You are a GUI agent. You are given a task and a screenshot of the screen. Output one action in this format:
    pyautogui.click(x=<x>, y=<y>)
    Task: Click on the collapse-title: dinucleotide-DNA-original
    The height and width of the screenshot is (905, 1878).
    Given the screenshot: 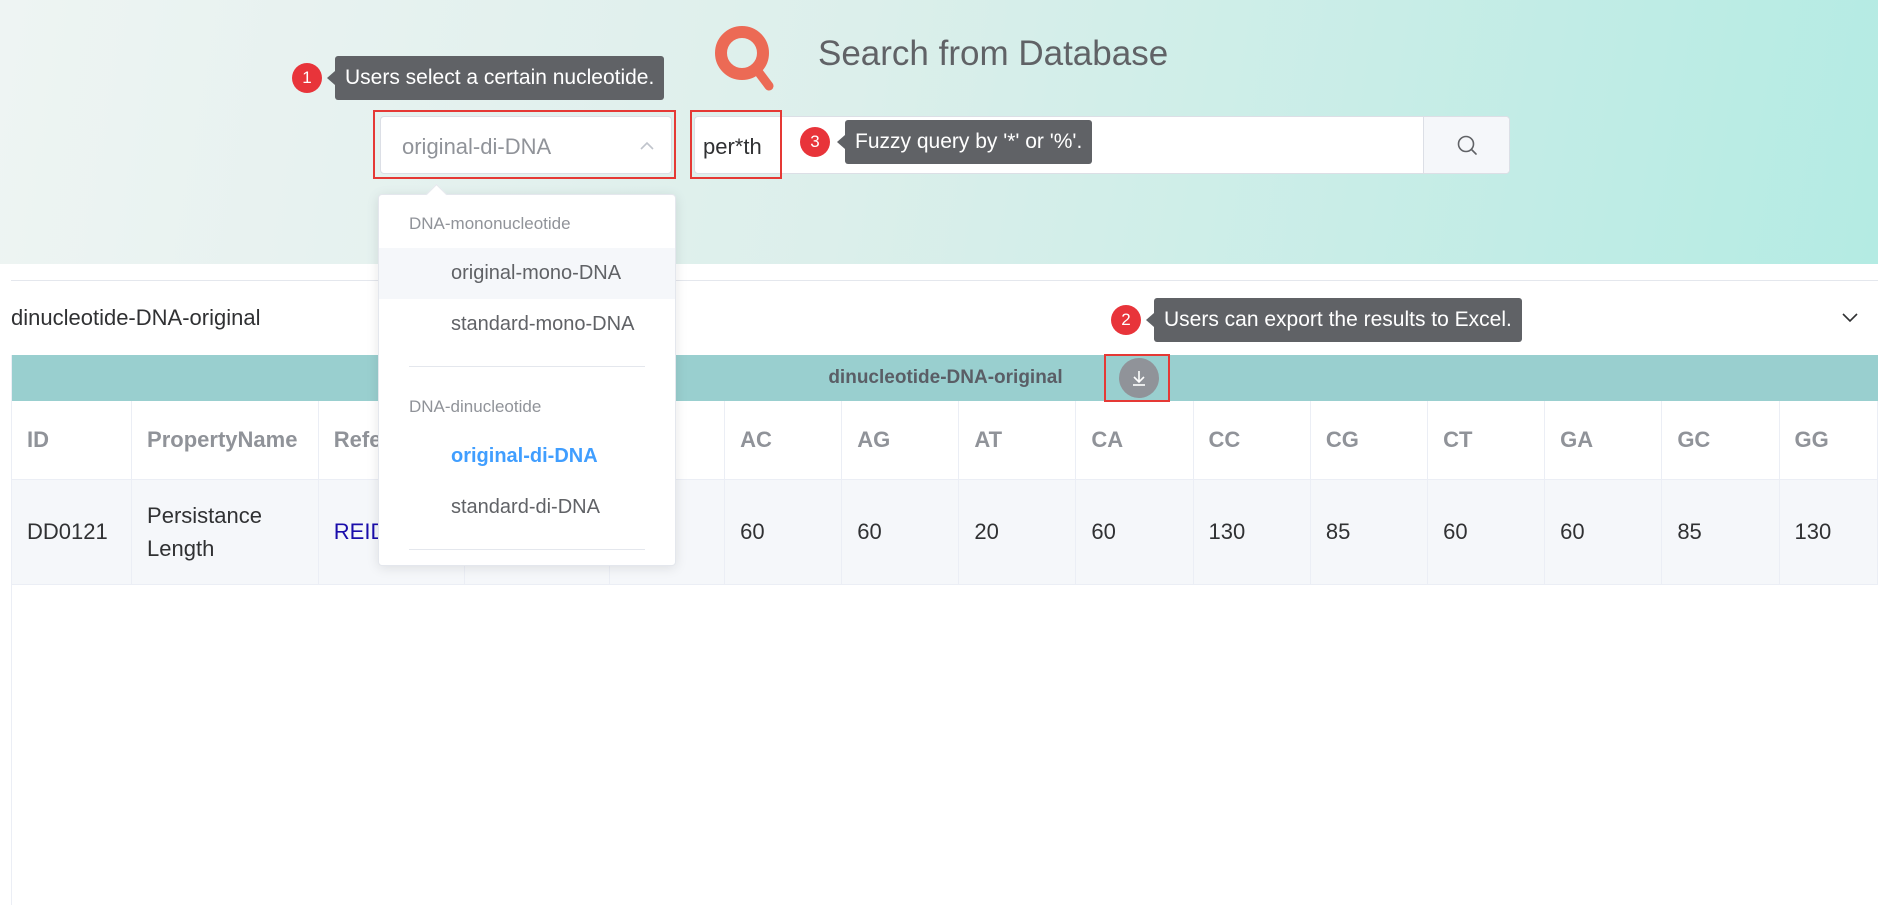 What is the action you would take?
    pyautogui.click(x=135, y=318)
    